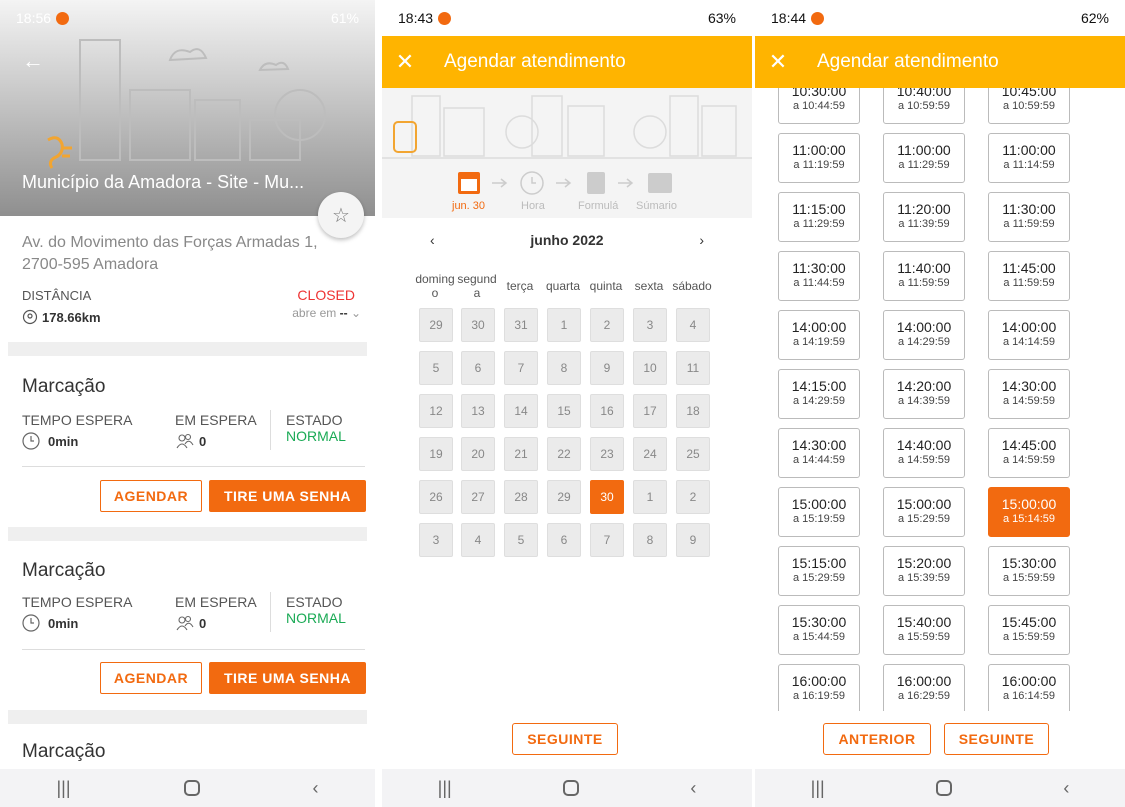 The image size is (1125, 807). I want to click on opens-in-toggle: abre em -- ⌄, so click(326, 313).